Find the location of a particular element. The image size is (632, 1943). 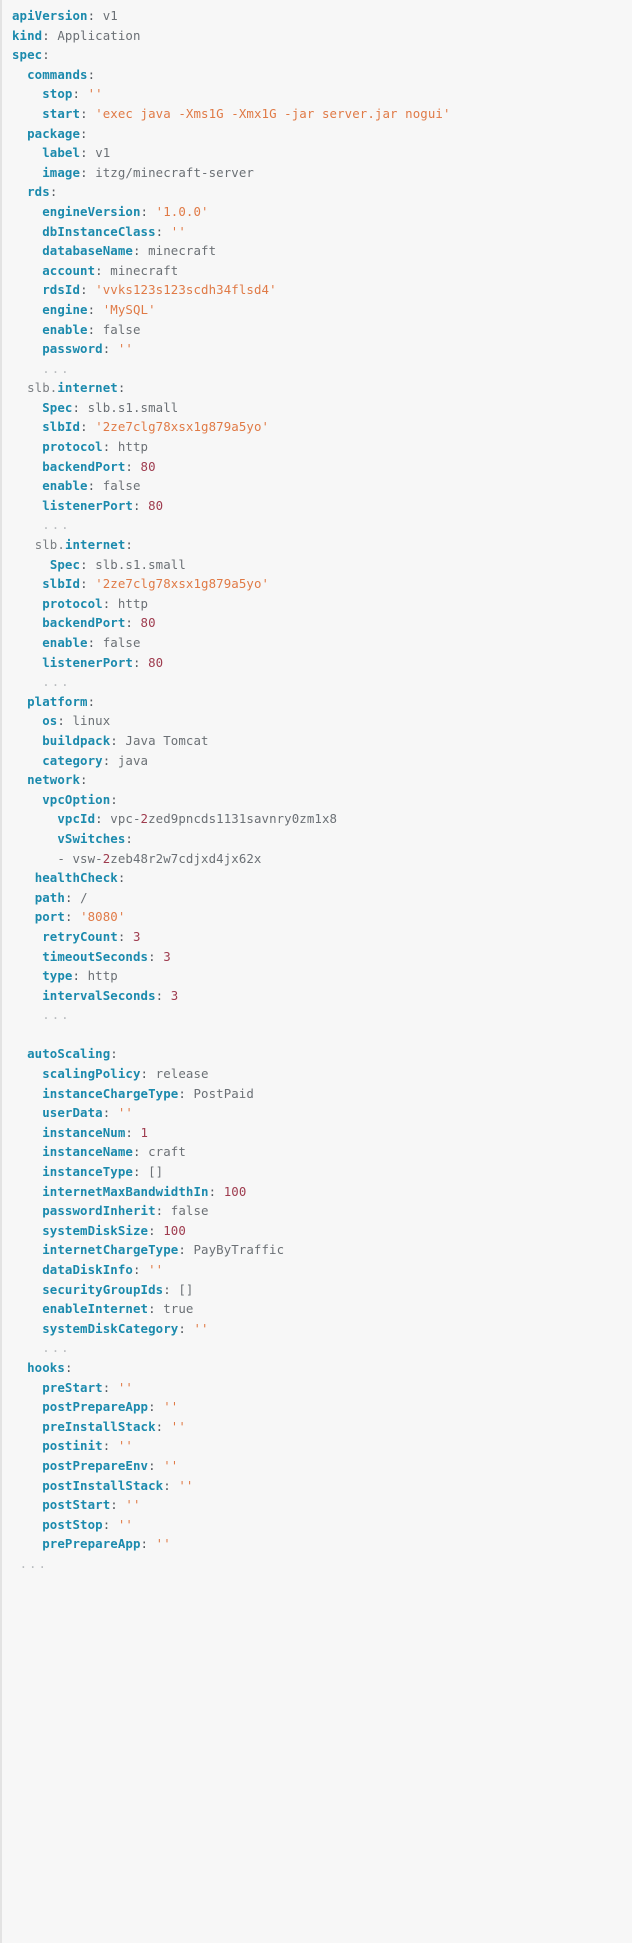

yaml-key: os is located at coordinates (49, 720).